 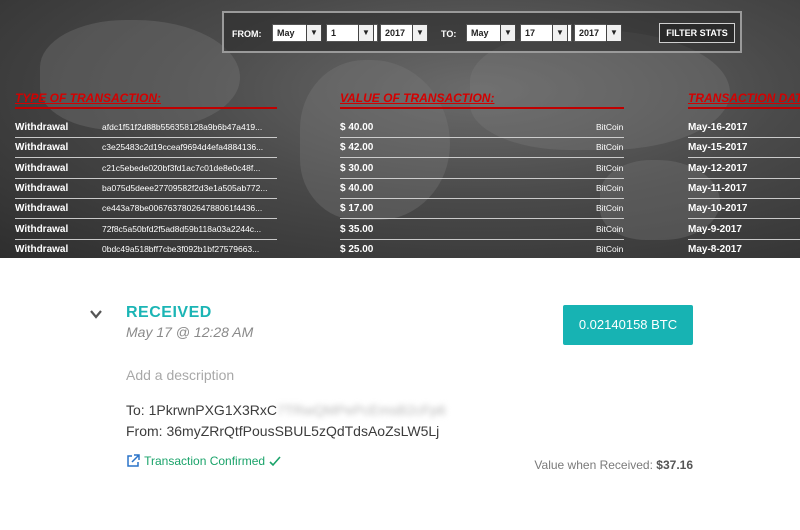 I want to click on column-header-date: TRANSACTION DATE, so click(x=744, y=98).